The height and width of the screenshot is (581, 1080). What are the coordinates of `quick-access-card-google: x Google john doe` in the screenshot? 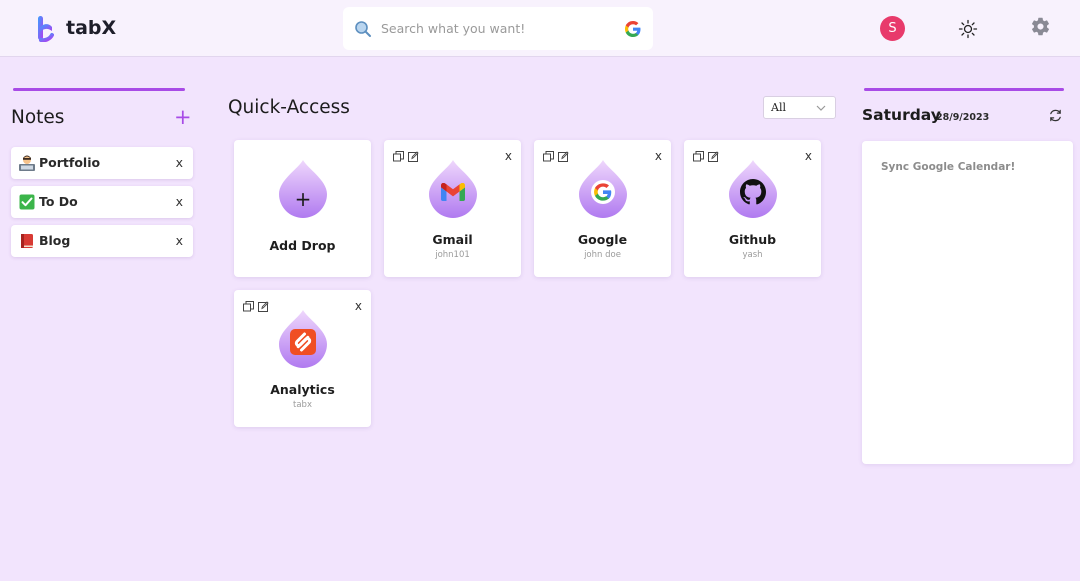 It's located at (602, 208).